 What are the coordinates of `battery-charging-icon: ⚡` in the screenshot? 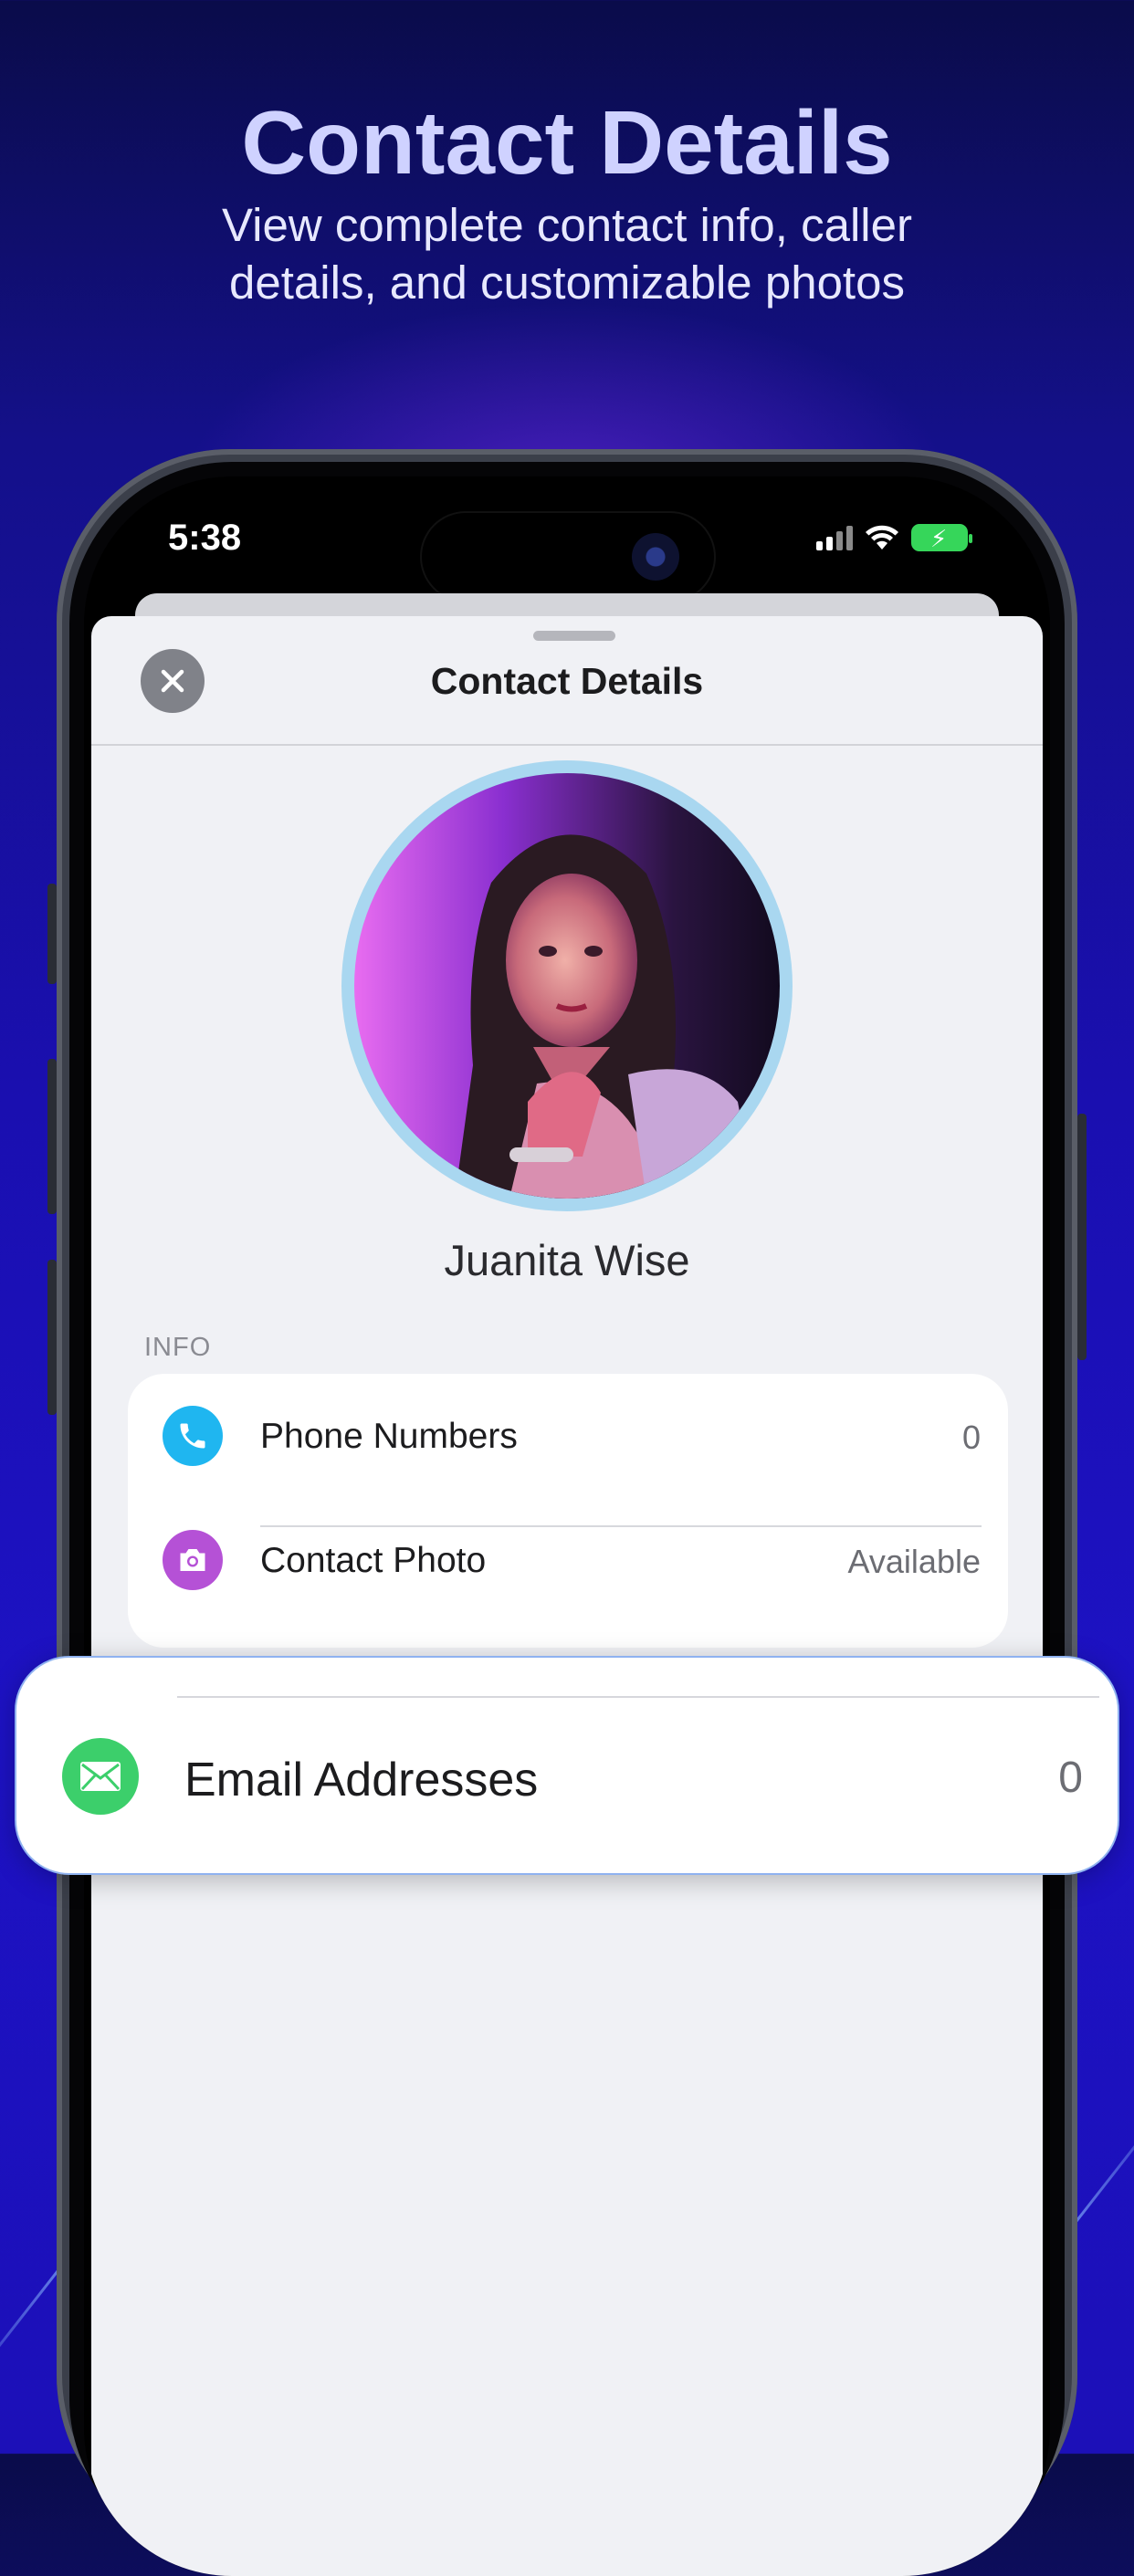 It's located at (941, 538).